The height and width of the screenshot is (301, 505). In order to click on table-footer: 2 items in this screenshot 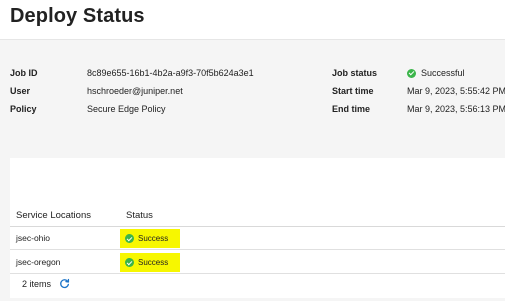, I will do `click(40, 283)`.